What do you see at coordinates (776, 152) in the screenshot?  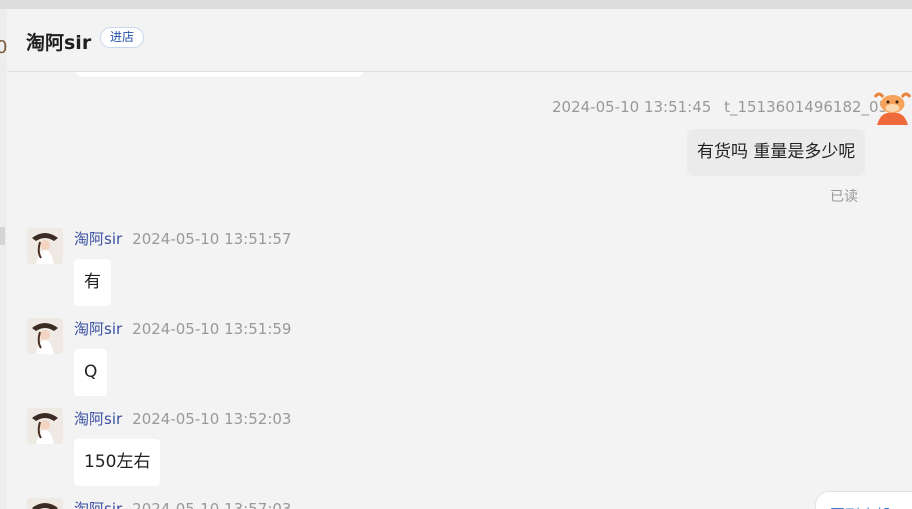 I see `message-bubble-outgoing: 有货吗 重量是多少呢` at bounding box center [776, 152].